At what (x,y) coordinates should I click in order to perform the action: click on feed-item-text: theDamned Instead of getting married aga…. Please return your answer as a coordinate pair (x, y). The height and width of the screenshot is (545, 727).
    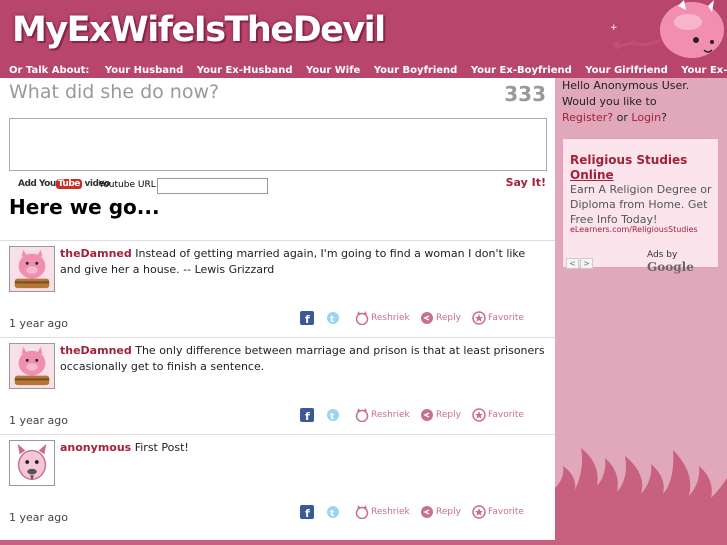
    Looking at the image, I should click on (302, 262).